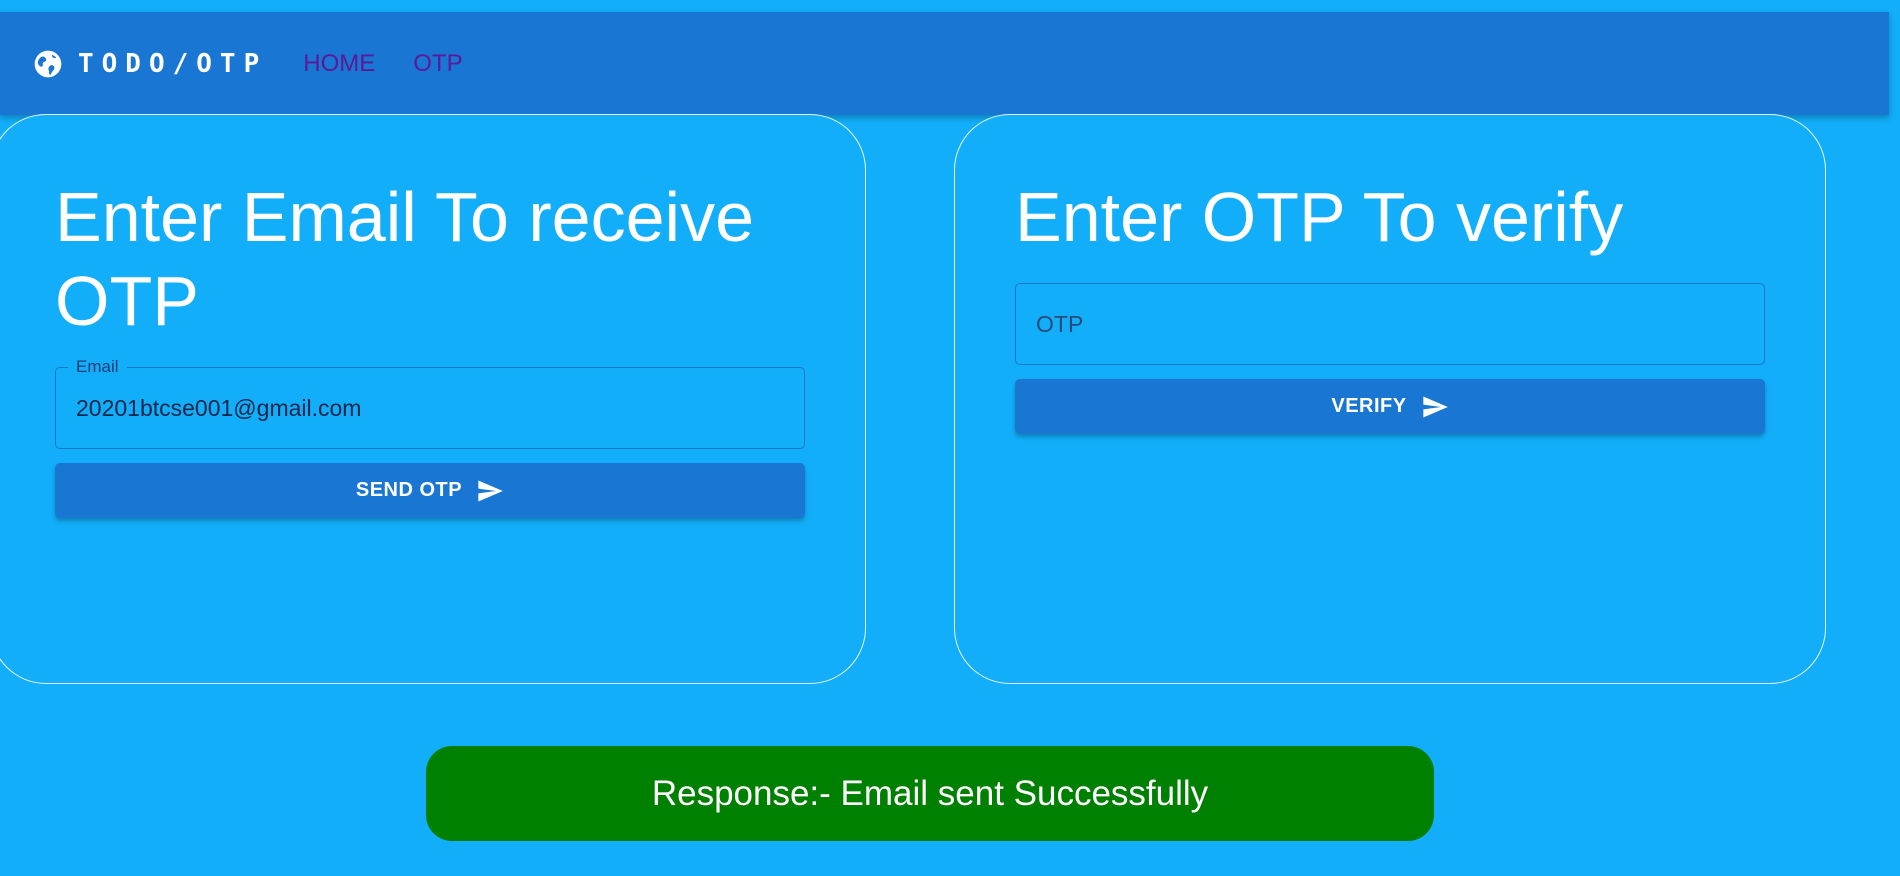 The width and height of the screenshot is (1900, 876). What do you see at coordinates (1319, 217) in the screenshot?
I see `otp-card-title: Enter OTP To verify` at bounding box center [1319, 217].